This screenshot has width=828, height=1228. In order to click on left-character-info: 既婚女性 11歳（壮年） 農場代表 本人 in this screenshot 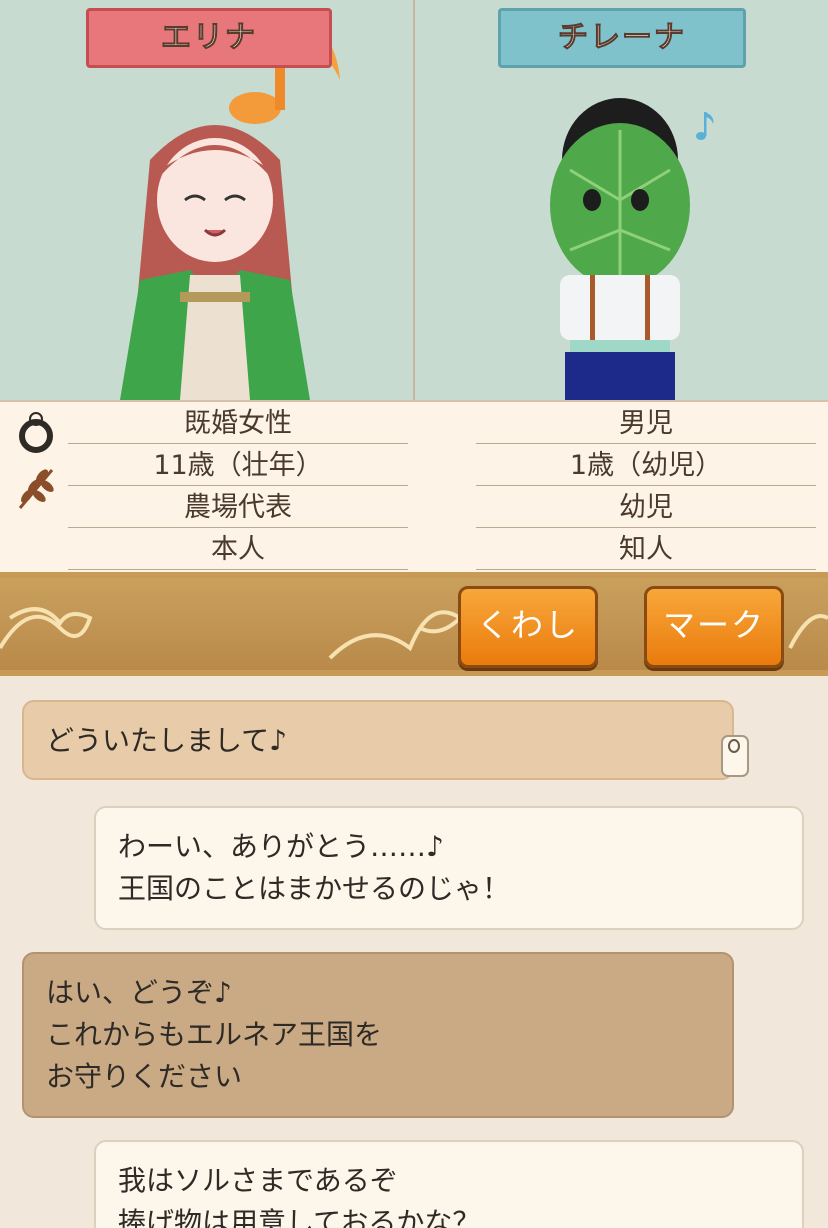, I will do `click(238, 486)`.